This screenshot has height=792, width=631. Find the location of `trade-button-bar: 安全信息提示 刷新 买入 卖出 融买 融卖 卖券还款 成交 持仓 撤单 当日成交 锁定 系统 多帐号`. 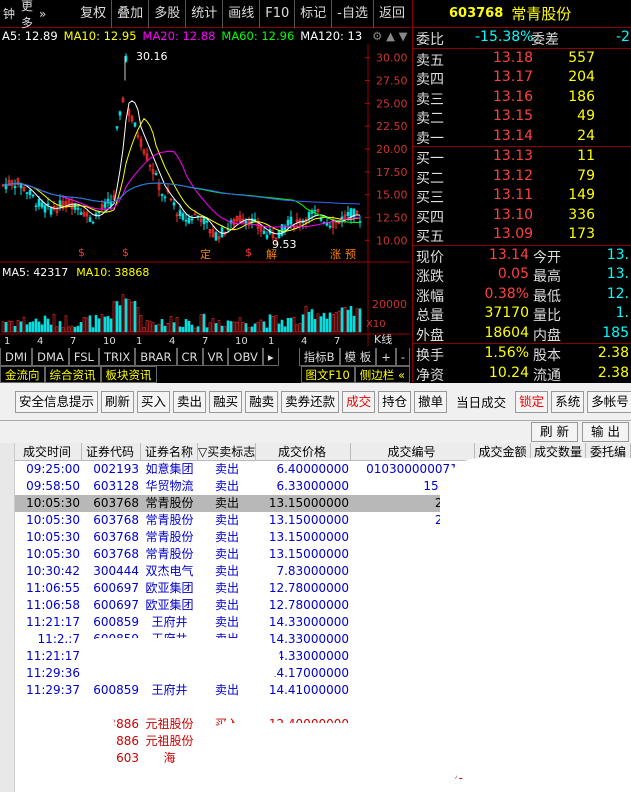

trade-button-bar: 安全信息提示 刷新 买入 卖出 融买 融卖 卖券还款 成交 持仓 撤单 当日成交 锁定 系统 多帐号 is located at coordinates (315, 402).